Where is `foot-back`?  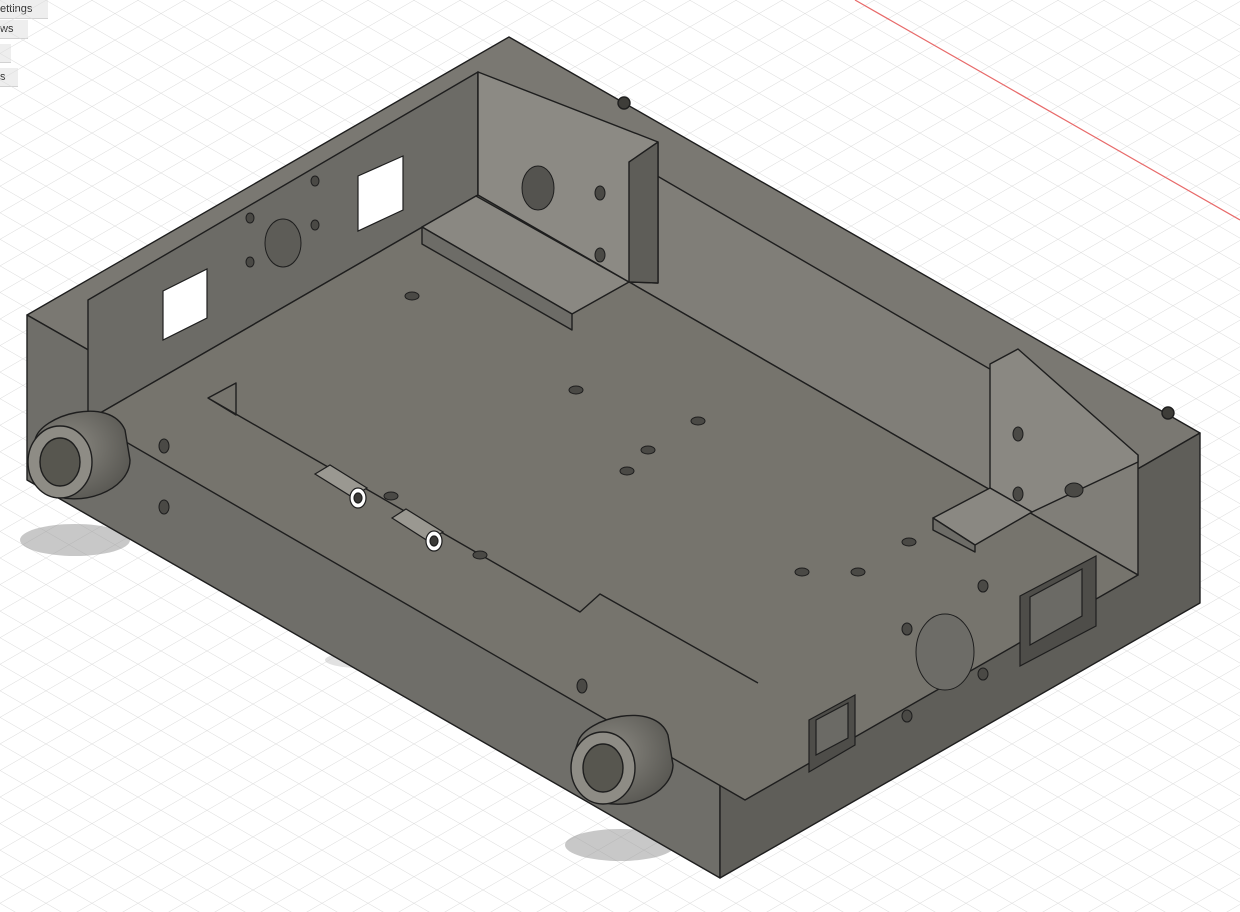 foot-back is located at coordinates (624, 103).